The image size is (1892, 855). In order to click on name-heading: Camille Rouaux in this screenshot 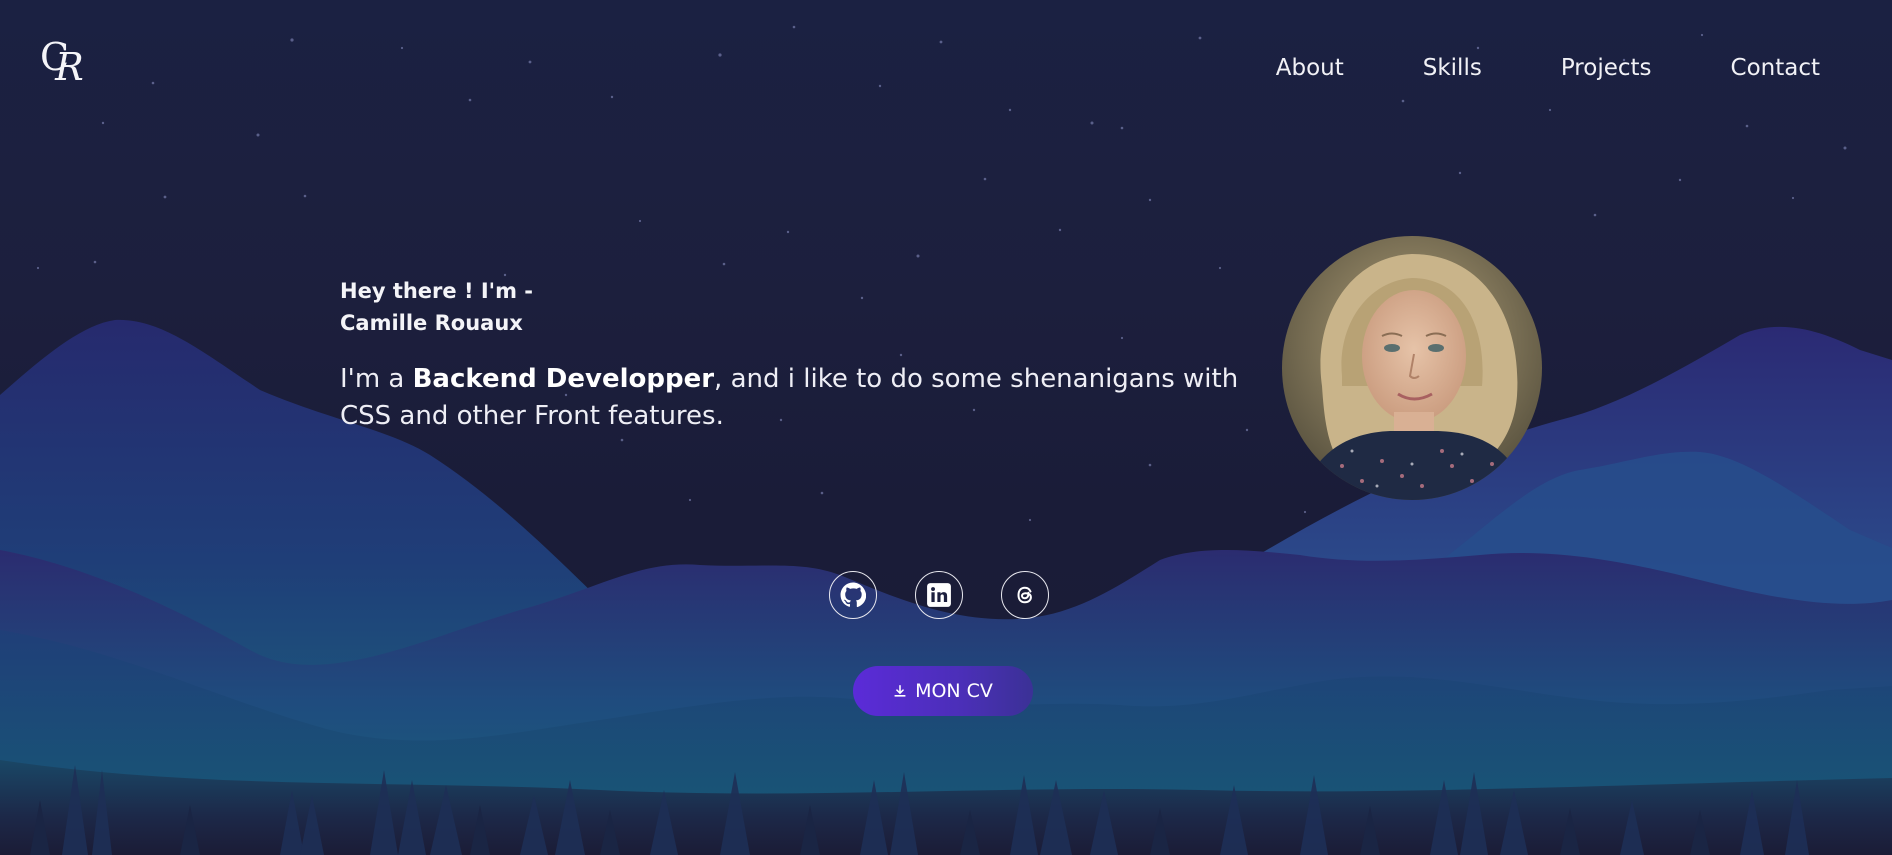, I will do `click(431, 323)`.